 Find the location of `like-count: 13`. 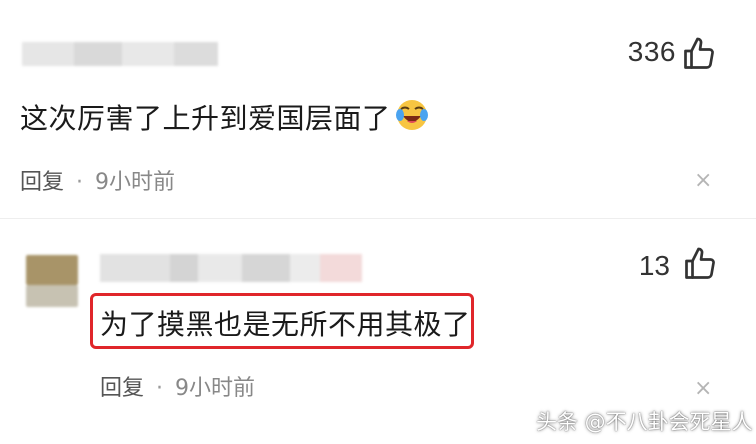

like-count: 13 is located at coordinates (654, 265).